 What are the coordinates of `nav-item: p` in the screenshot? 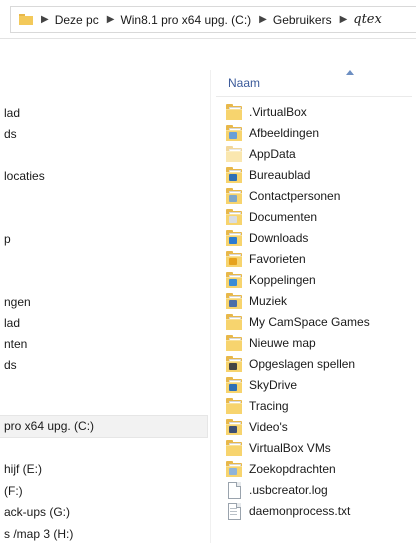 It's located at (5, 239).